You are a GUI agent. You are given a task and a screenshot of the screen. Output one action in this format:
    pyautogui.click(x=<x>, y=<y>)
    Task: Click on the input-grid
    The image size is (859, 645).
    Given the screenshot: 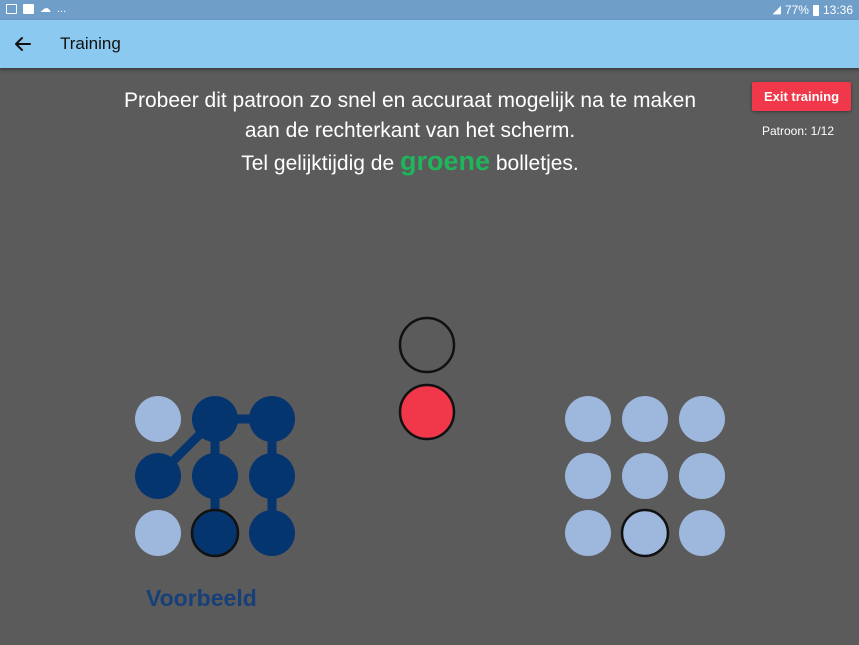 What is the action you would take?
    pyautogui.click(x=645, y=477)
    